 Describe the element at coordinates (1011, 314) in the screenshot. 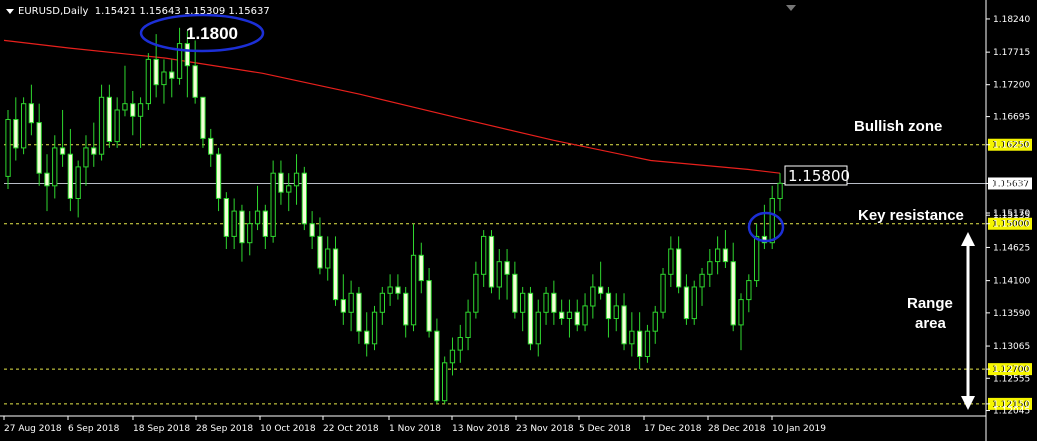

I see `price-tick-label: 1.13590` at that location.